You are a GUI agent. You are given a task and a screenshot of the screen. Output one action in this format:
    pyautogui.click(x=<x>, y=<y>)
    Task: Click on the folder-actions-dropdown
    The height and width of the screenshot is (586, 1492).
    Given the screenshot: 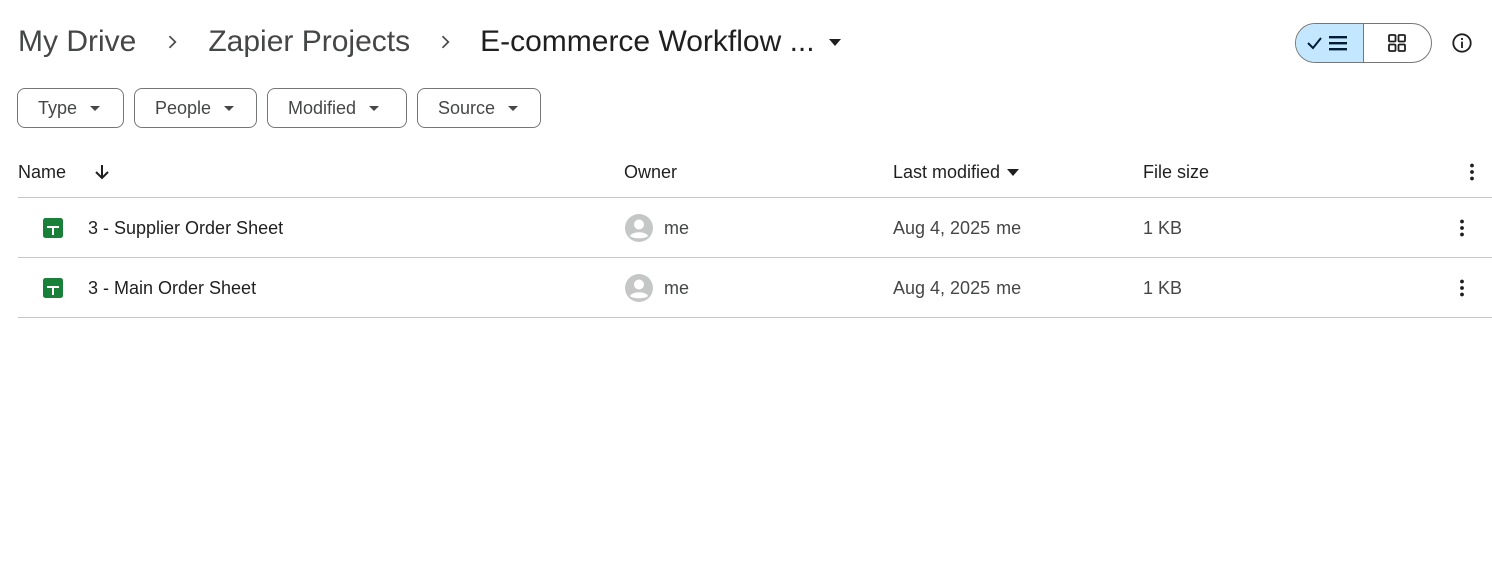 What is the action you would take?
    pyautogui.click(x=835, y=42)
    